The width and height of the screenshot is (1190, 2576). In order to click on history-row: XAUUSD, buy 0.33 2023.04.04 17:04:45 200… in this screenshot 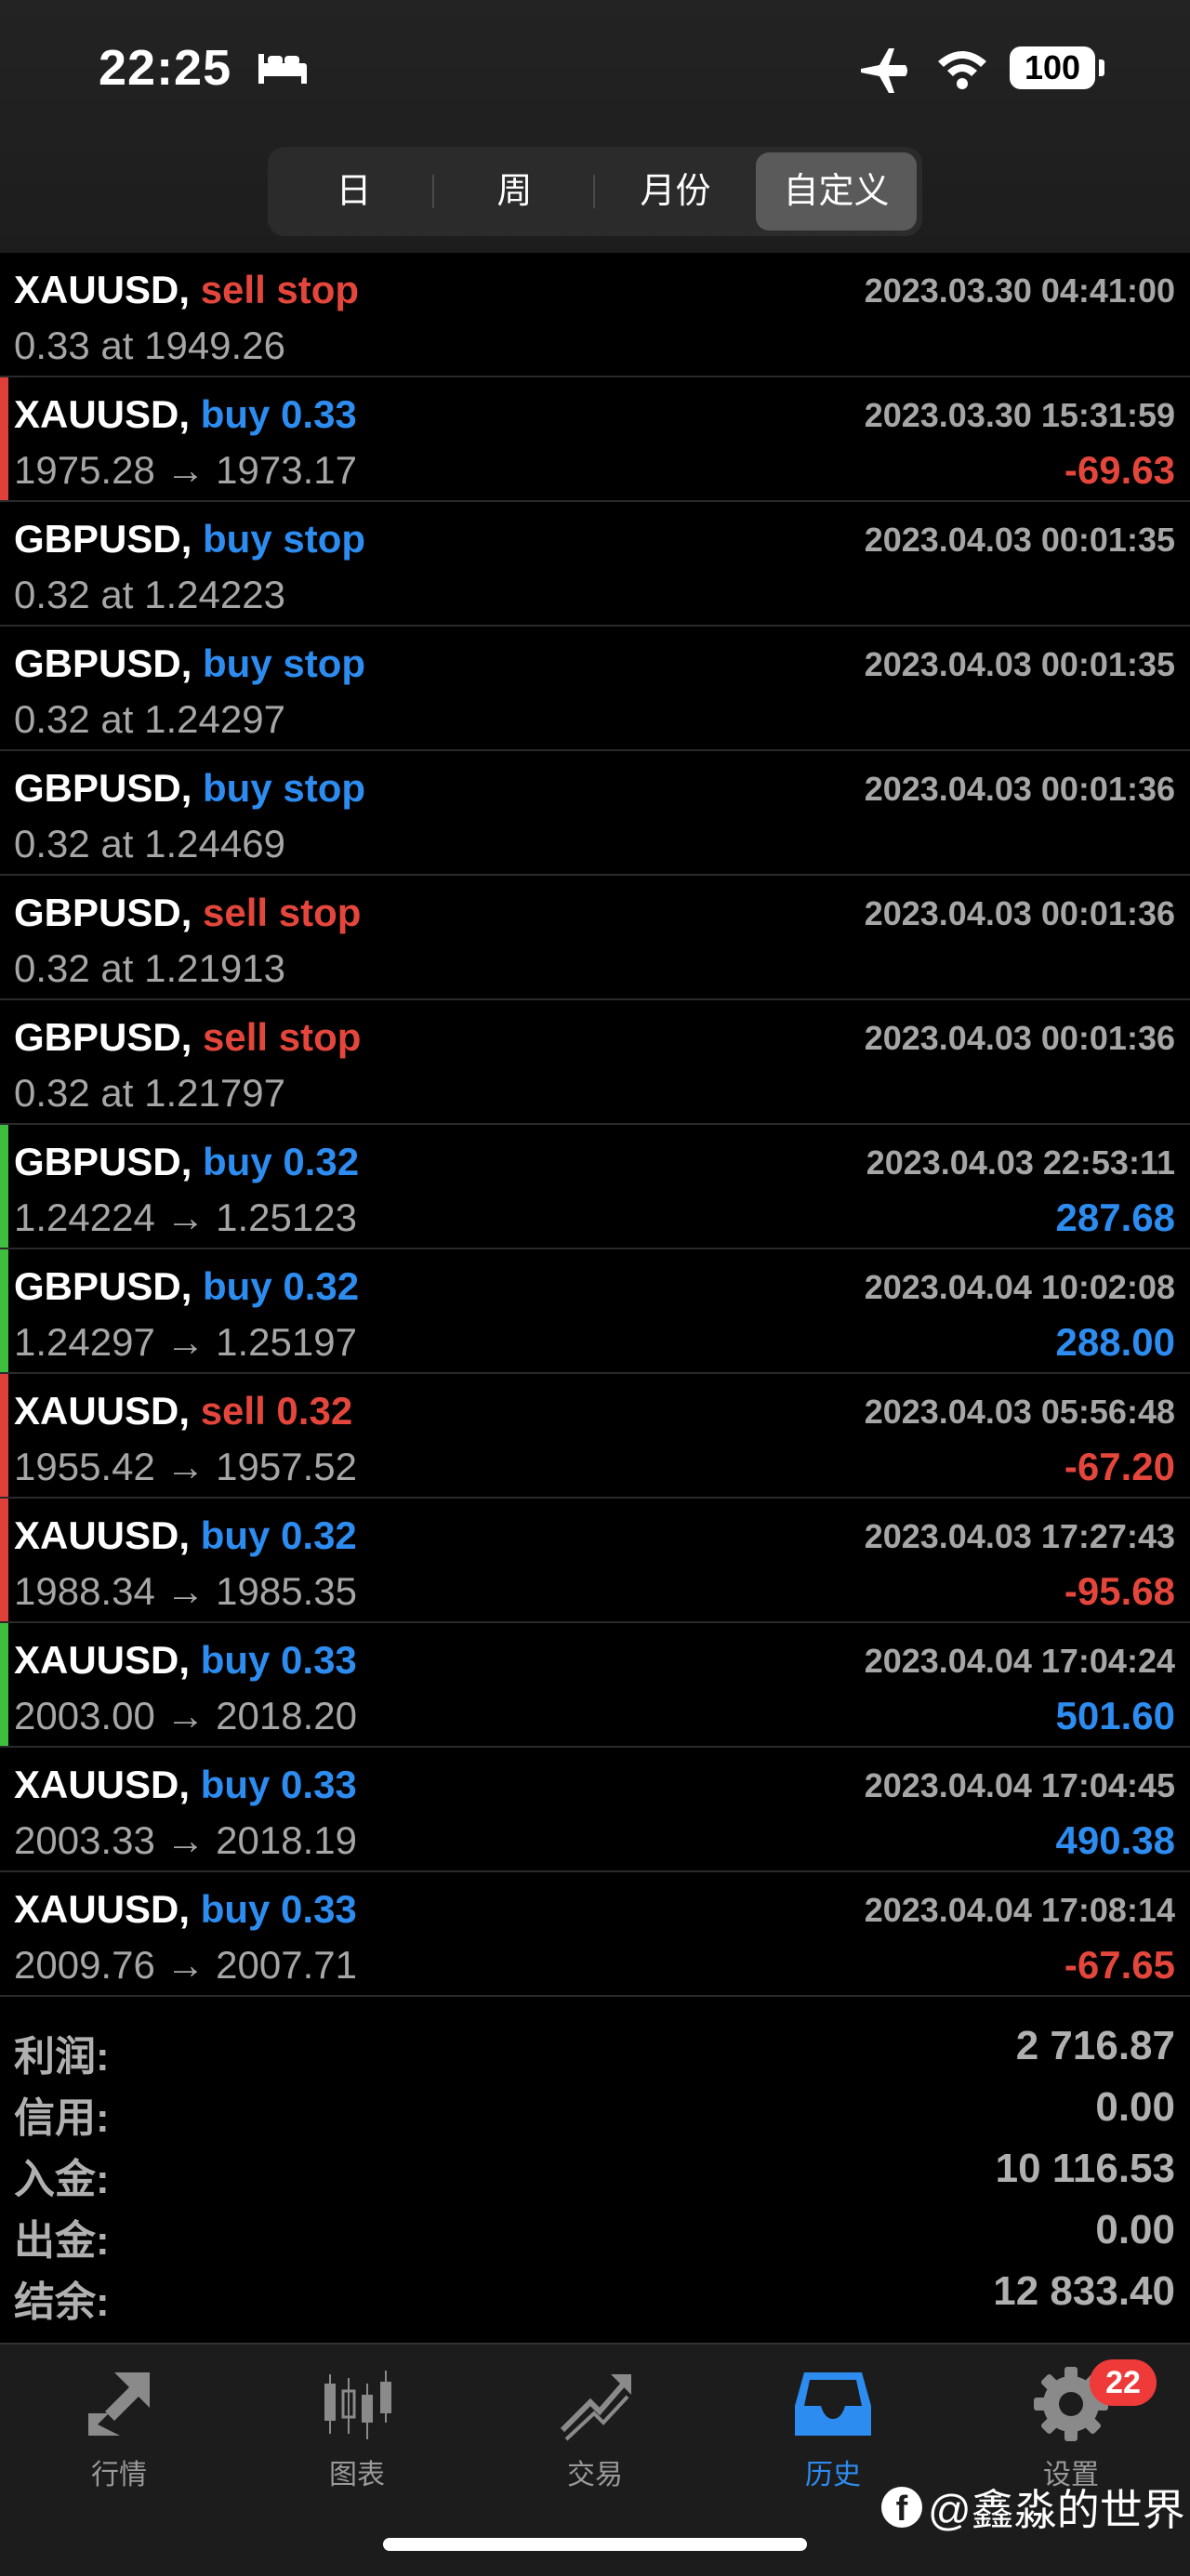, I will do `click(595, 1810)`.